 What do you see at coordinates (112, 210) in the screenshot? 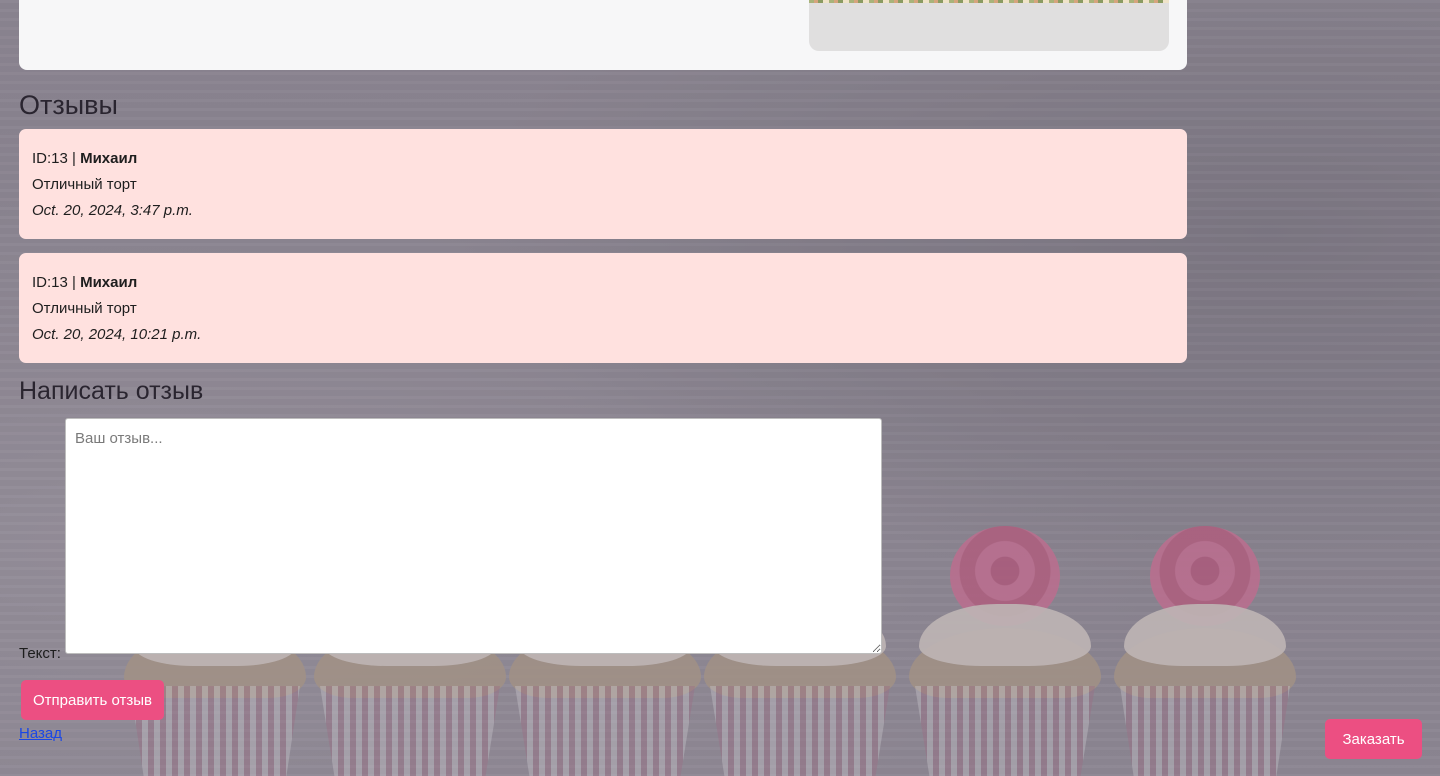
I see `review-date: Oct. 20, 2024, 3:47 p.m.` at bounding box center [112, 210].